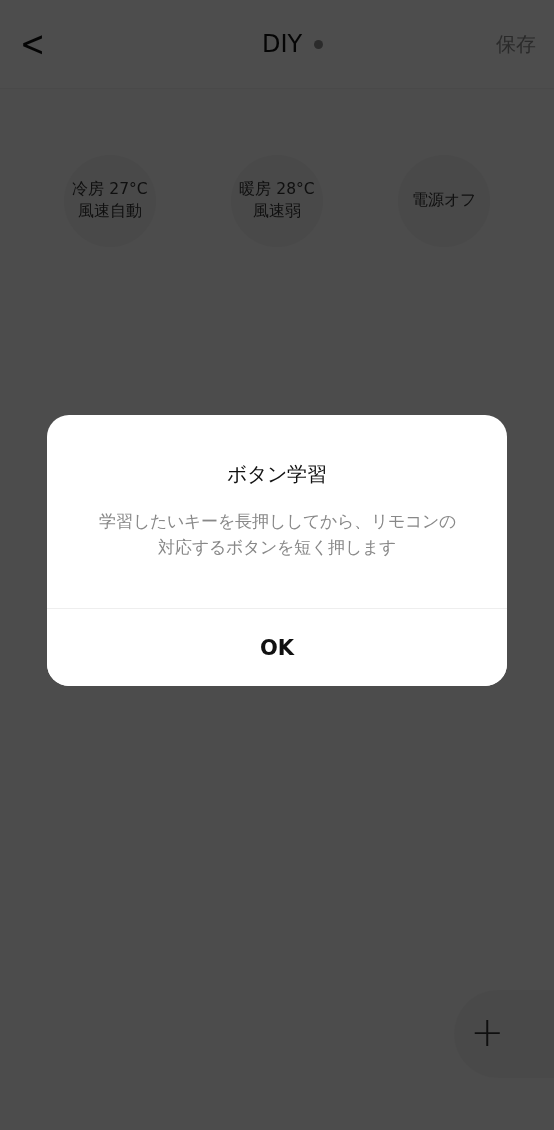 The image size is (554, 1130). I want to click on dialog-title: ボタン学習, so click(277, 474).